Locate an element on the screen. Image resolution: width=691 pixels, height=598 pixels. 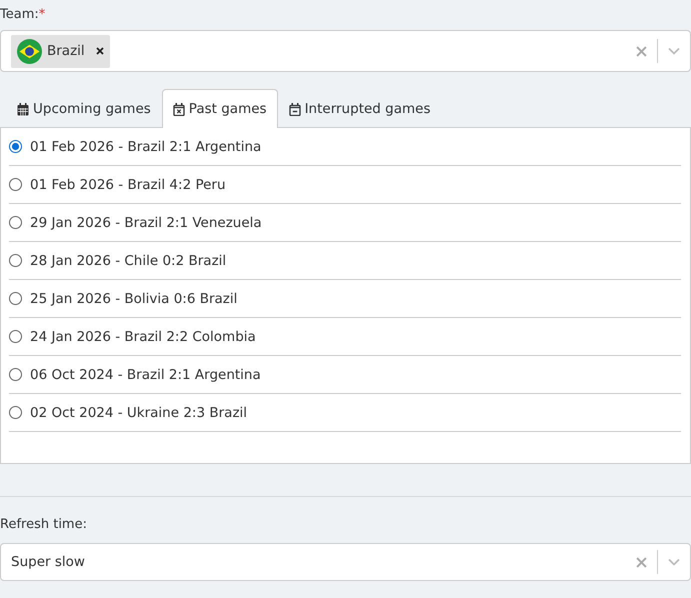
tab: Past games is located at coordinates (220, 108).